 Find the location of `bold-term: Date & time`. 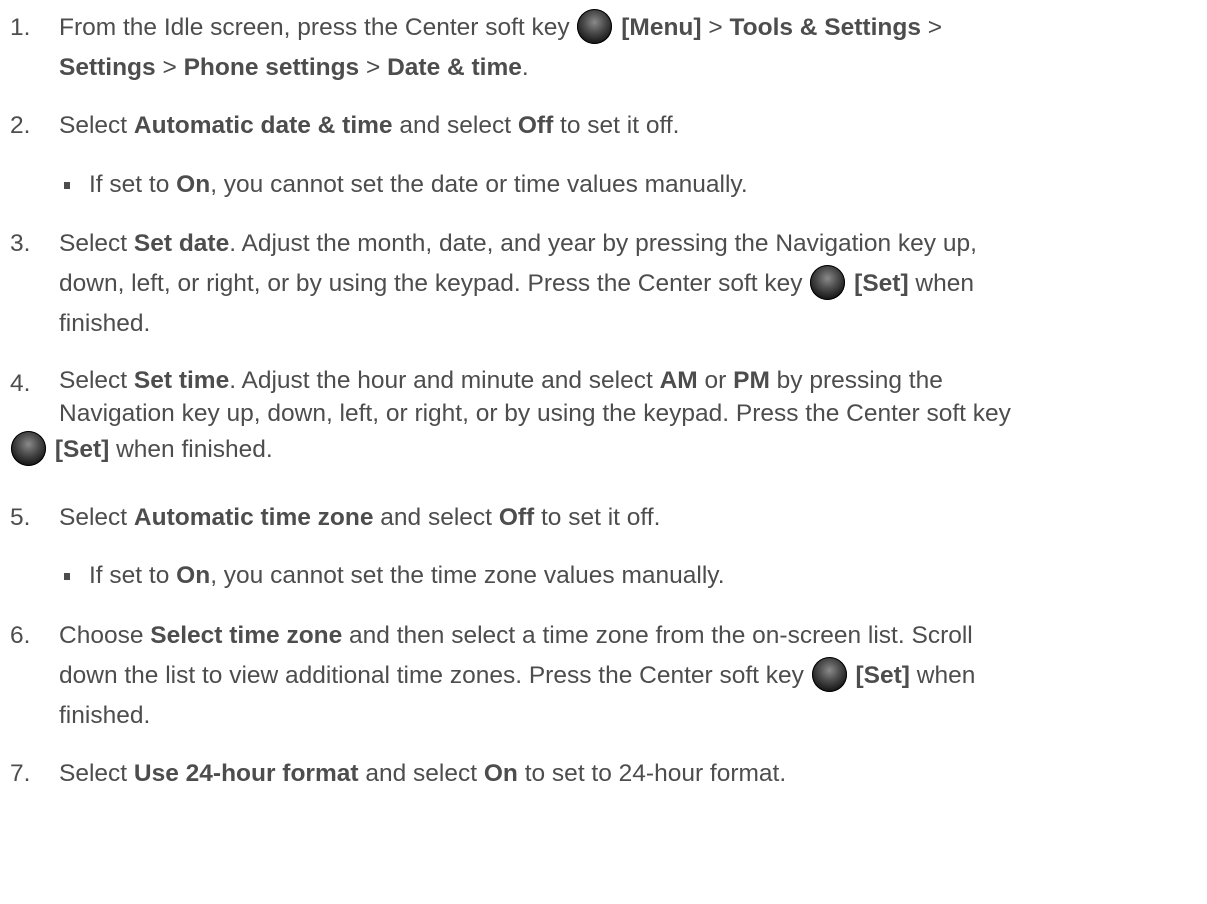

bold-term: Date & time is located at coordinates (454, 67).